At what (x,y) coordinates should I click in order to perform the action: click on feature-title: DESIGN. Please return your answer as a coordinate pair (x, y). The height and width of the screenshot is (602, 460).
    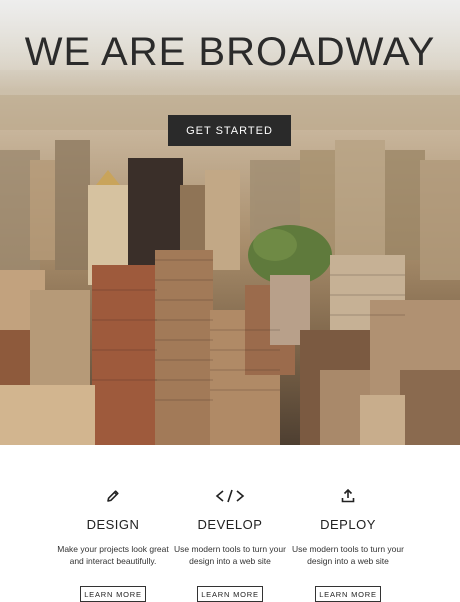
    Looking at the image, I should click on (113, 524).